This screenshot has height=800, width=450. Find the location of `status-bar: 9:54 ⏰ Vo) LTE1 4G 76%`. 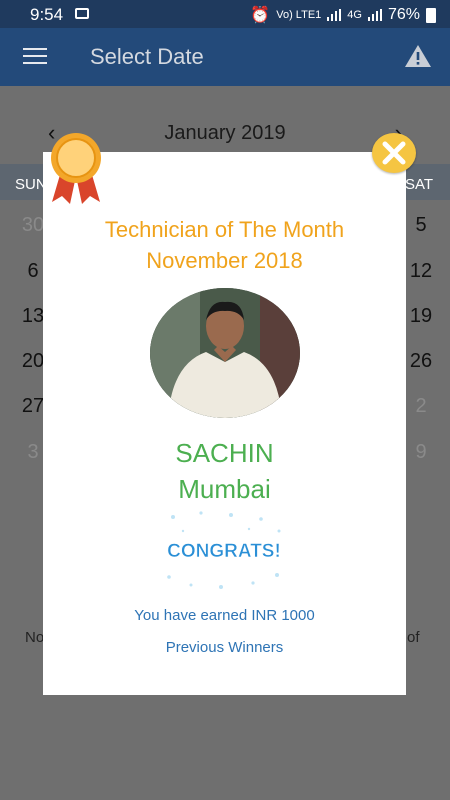

status-bar: 9:54 ⏰ Vo) LTE1 4G 76% is located at coordinates (225, 14).